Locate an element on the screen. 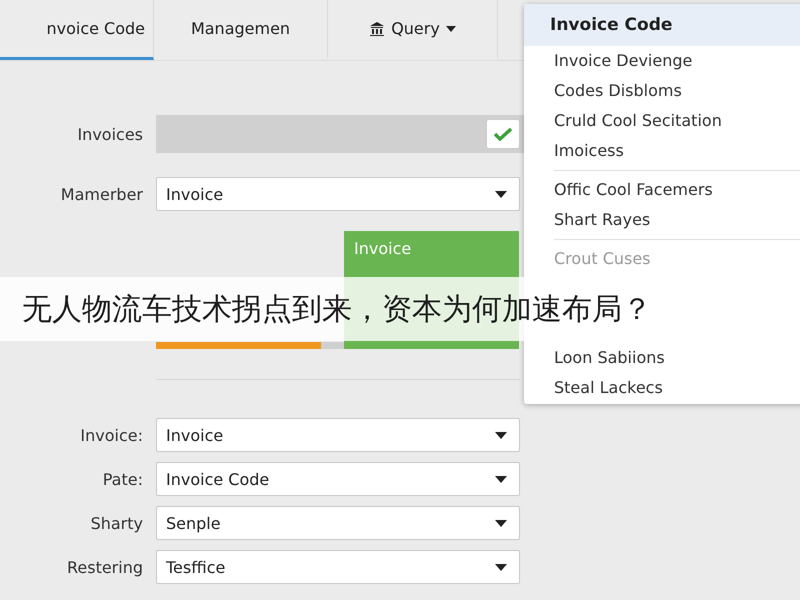 This screenshot has width=800, height=600. checkmark-icon is located at coordinates (503, 134).